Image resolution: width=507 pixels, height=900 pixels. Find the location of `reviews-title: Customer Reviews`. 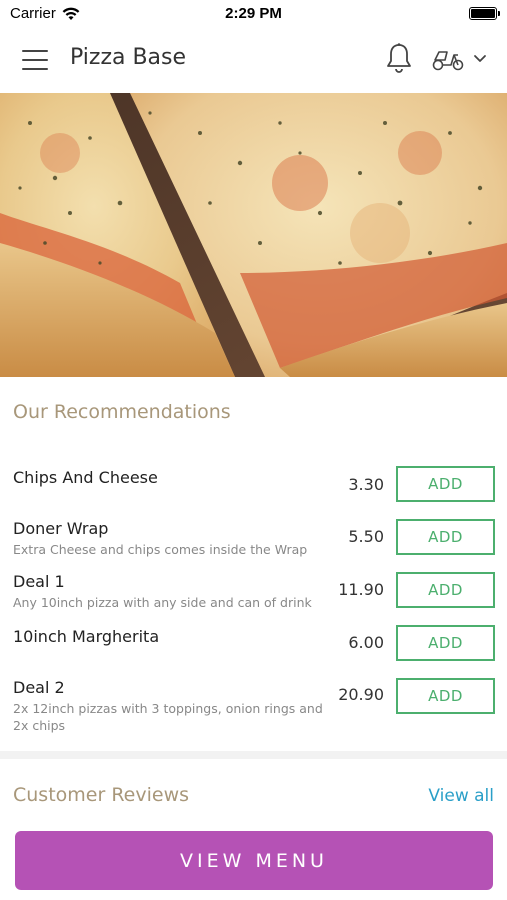

reviews-title: Customer Reviews is located at coordinates (101, 795).